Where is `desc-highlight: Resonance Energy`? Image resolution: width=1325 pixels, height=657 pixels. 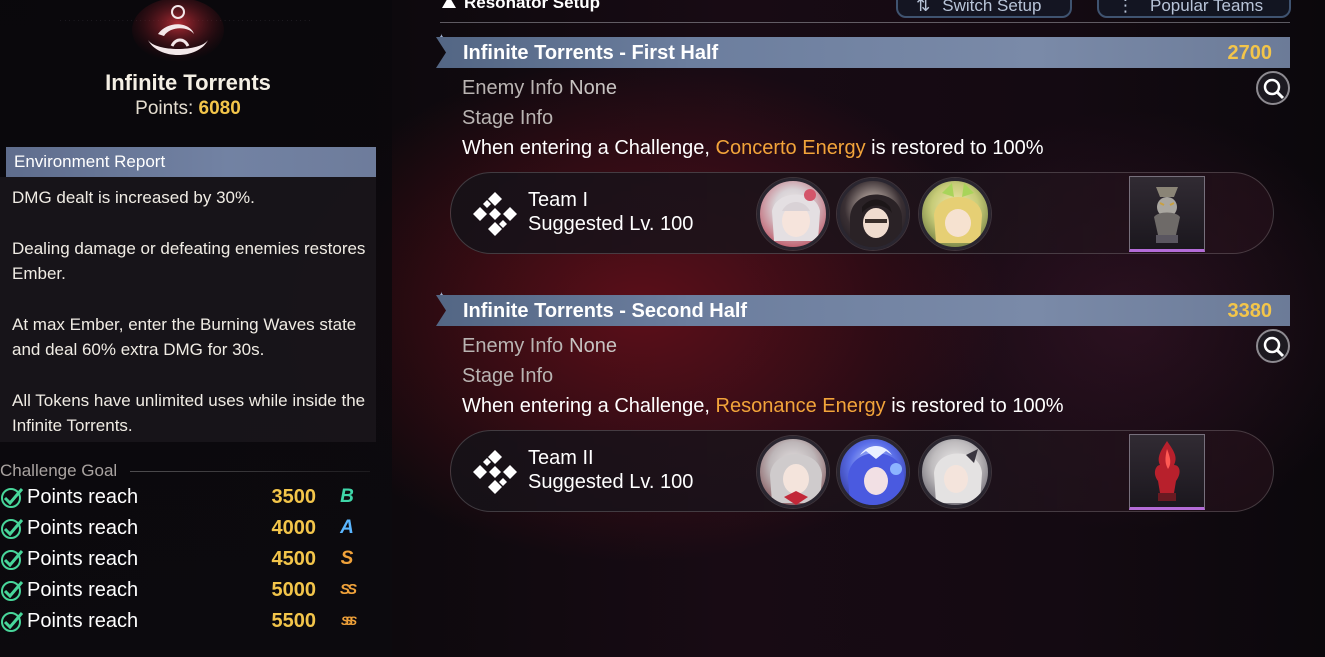 desc-highlight: Resonance Energy is located at coordinates (800, 406).